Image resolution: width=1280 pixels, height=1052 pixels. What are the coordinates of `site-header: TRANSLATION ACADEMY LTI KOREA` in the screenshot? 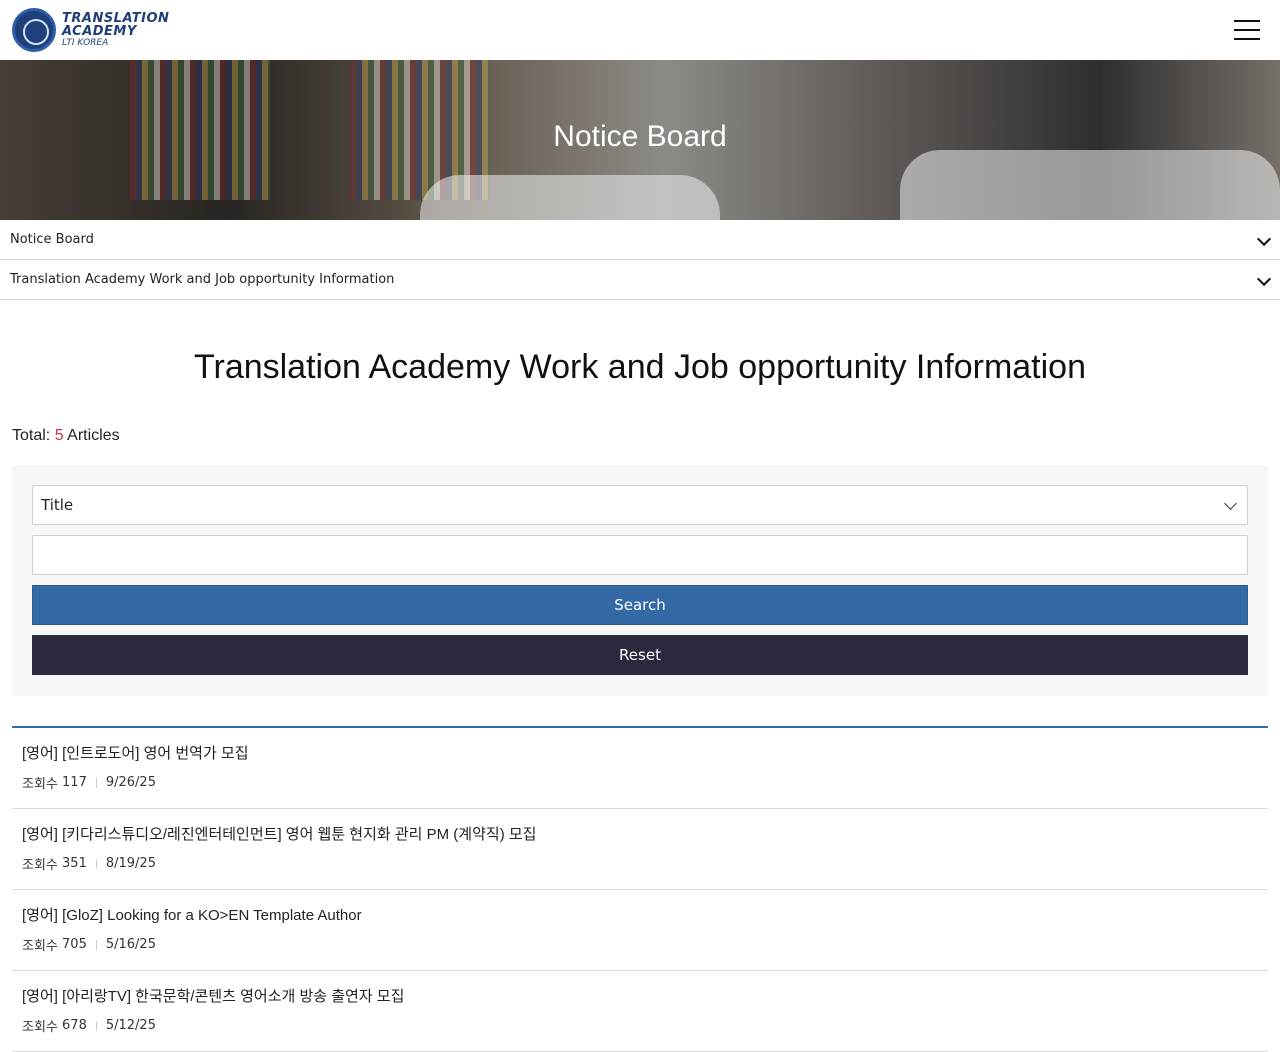 It's located at (640, 30).